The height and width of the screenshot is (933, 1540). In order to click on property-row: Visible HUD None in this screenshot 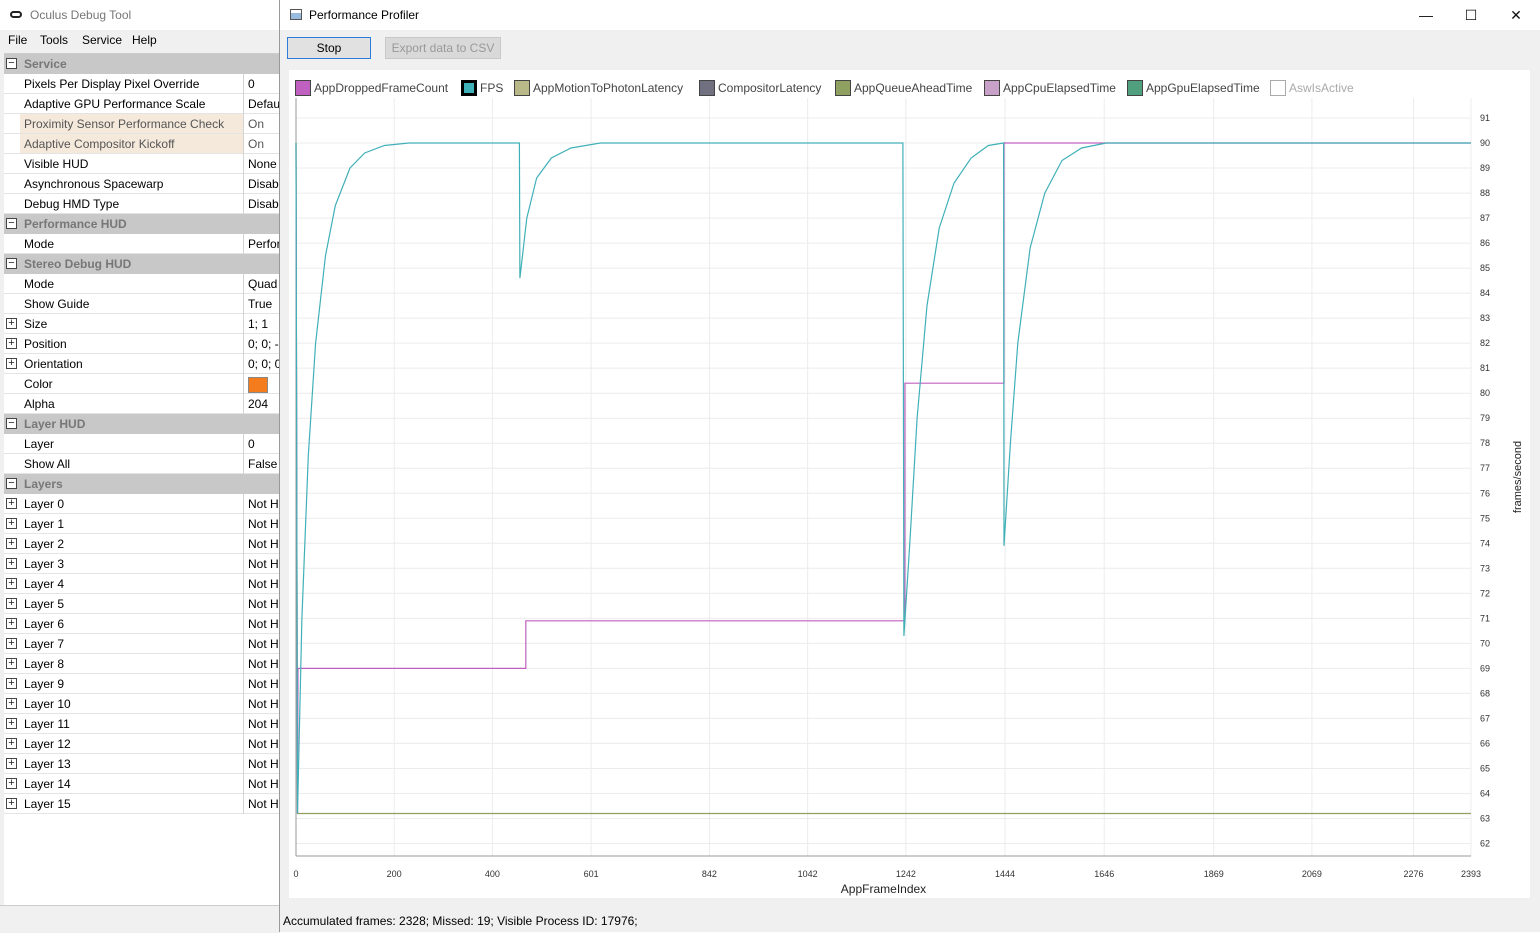, I will do `click(142, 164)`.